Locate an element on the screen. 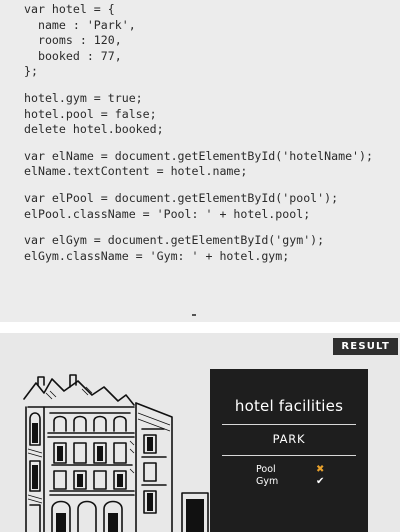  code-line: delete hotel.booked; is located at coordinates (94, 129).